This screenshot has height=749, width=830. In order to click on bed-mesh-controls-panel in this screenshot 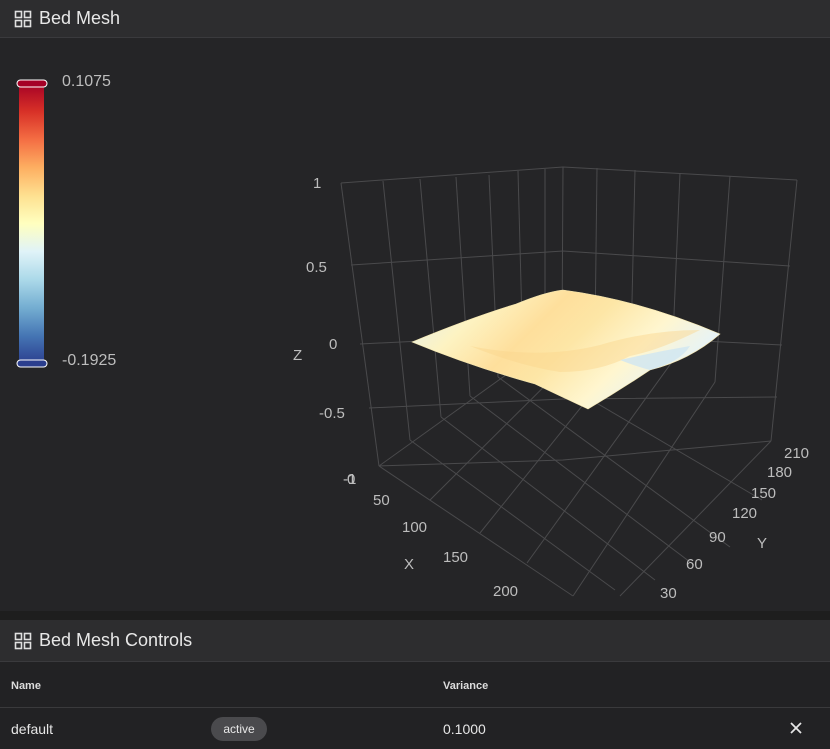, I will do `click(415, 705)`.